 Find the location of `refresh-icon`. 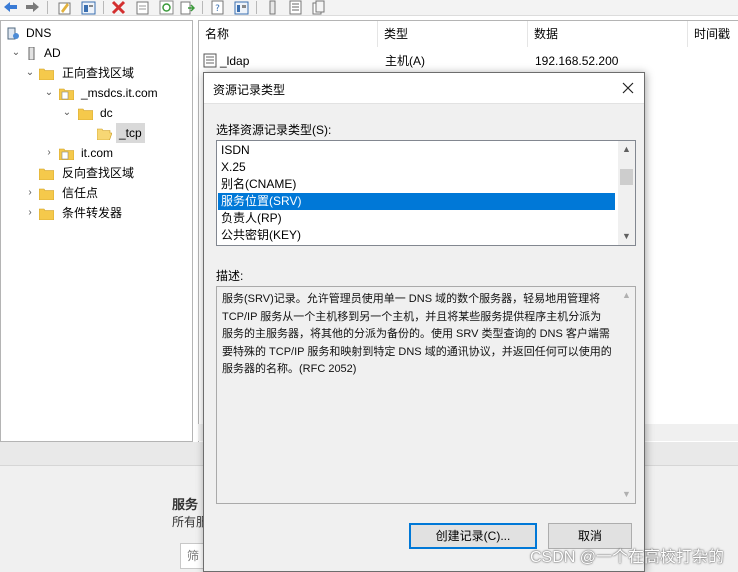

refresh-icon is located at coordinates (166, 7).